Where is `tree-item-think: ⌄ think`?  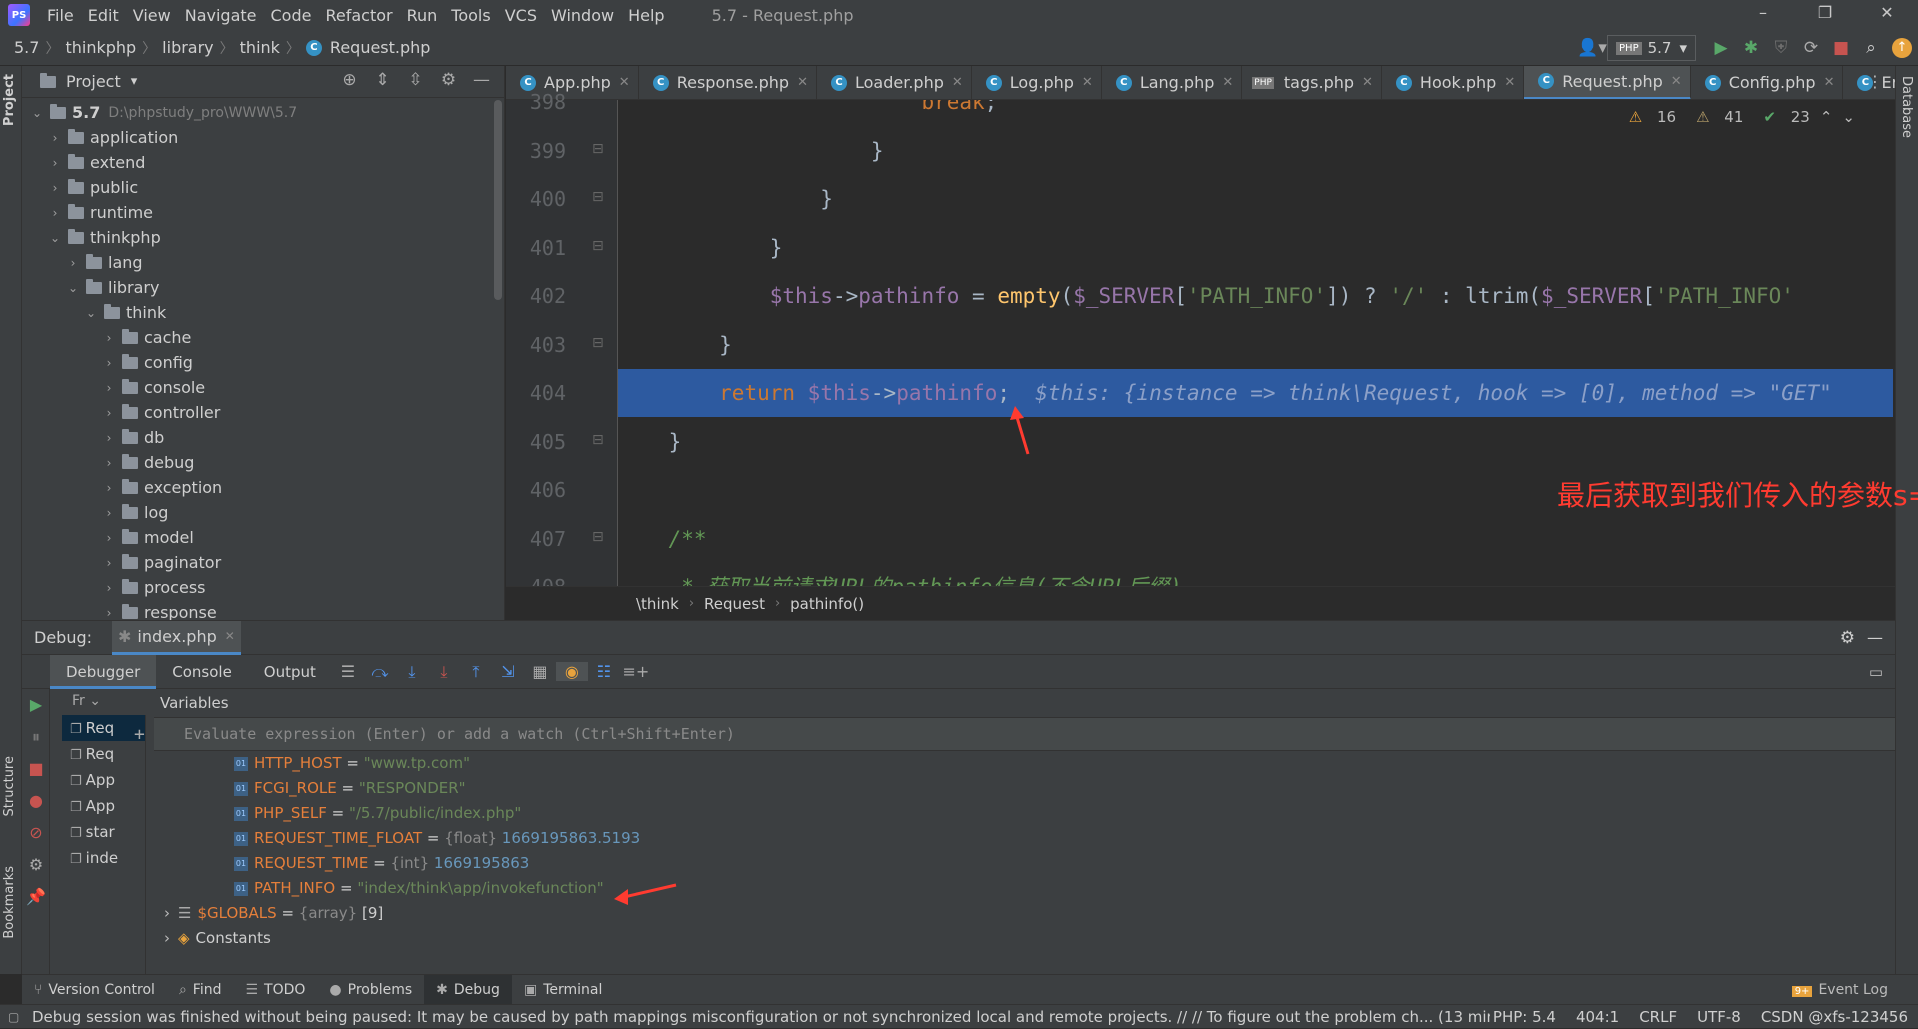
tree-item-think: ⌄ think is located at coordinates (257, 312).